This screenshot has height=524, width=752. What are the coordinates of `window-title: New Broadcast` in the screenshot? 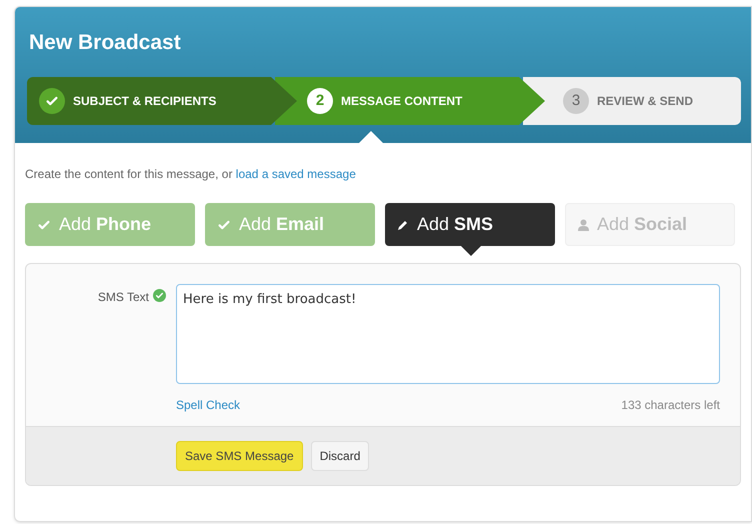 It's located at (105, 43).